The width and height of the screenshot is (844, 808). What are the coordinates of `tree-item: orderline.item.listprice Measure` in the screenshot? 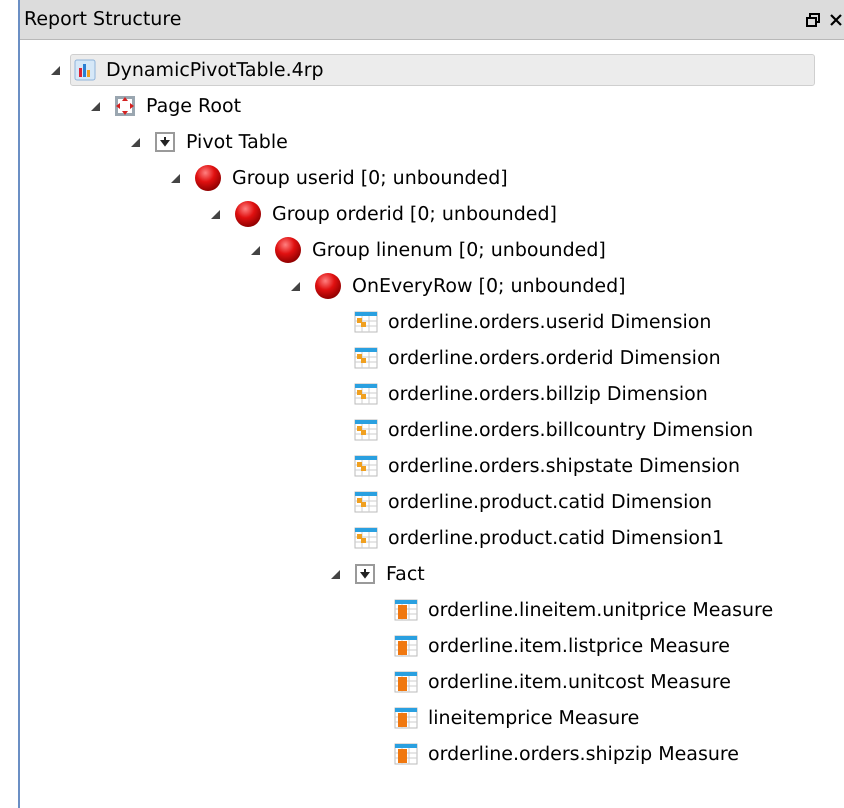 It's located at (564, 646).